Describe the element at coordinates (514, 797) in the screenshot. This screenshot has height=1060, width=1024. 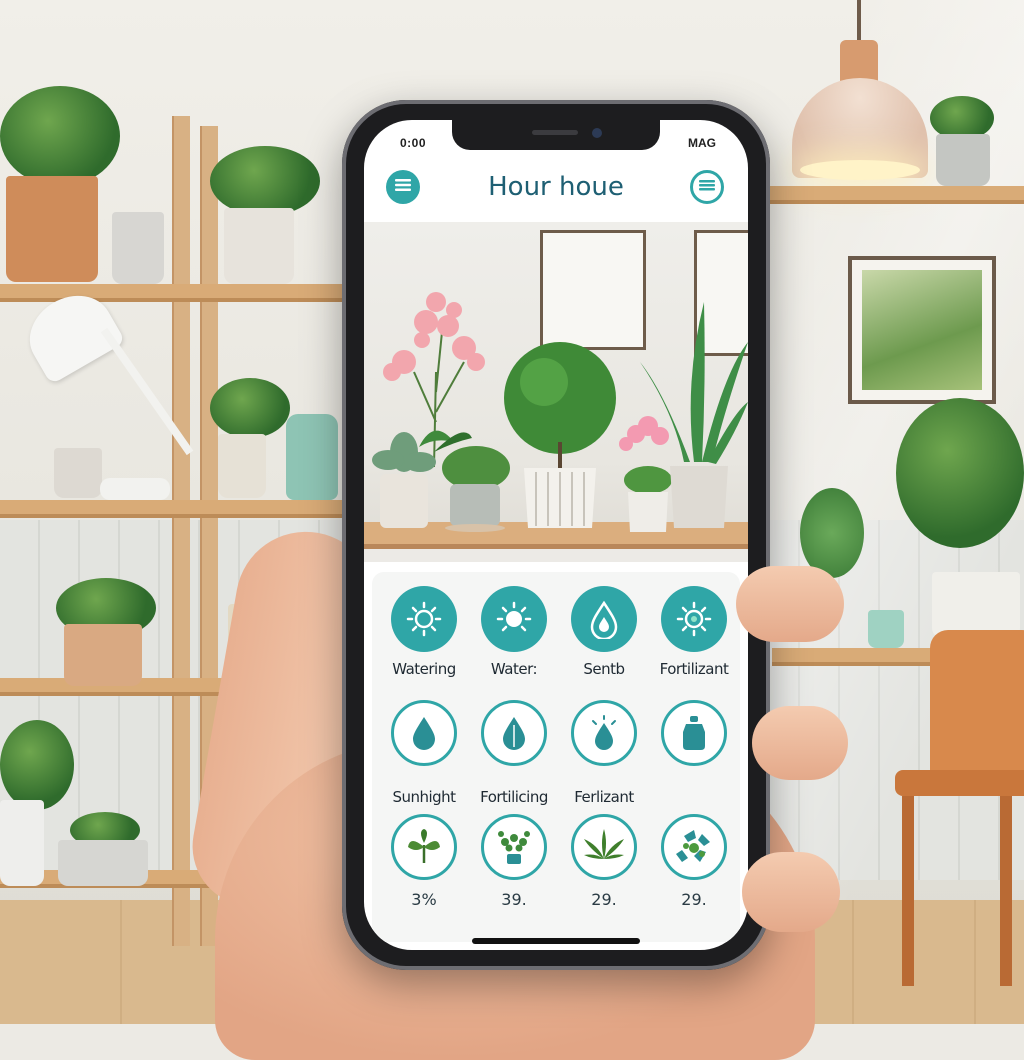
I see `feature-label: Fortilicing` at that location.